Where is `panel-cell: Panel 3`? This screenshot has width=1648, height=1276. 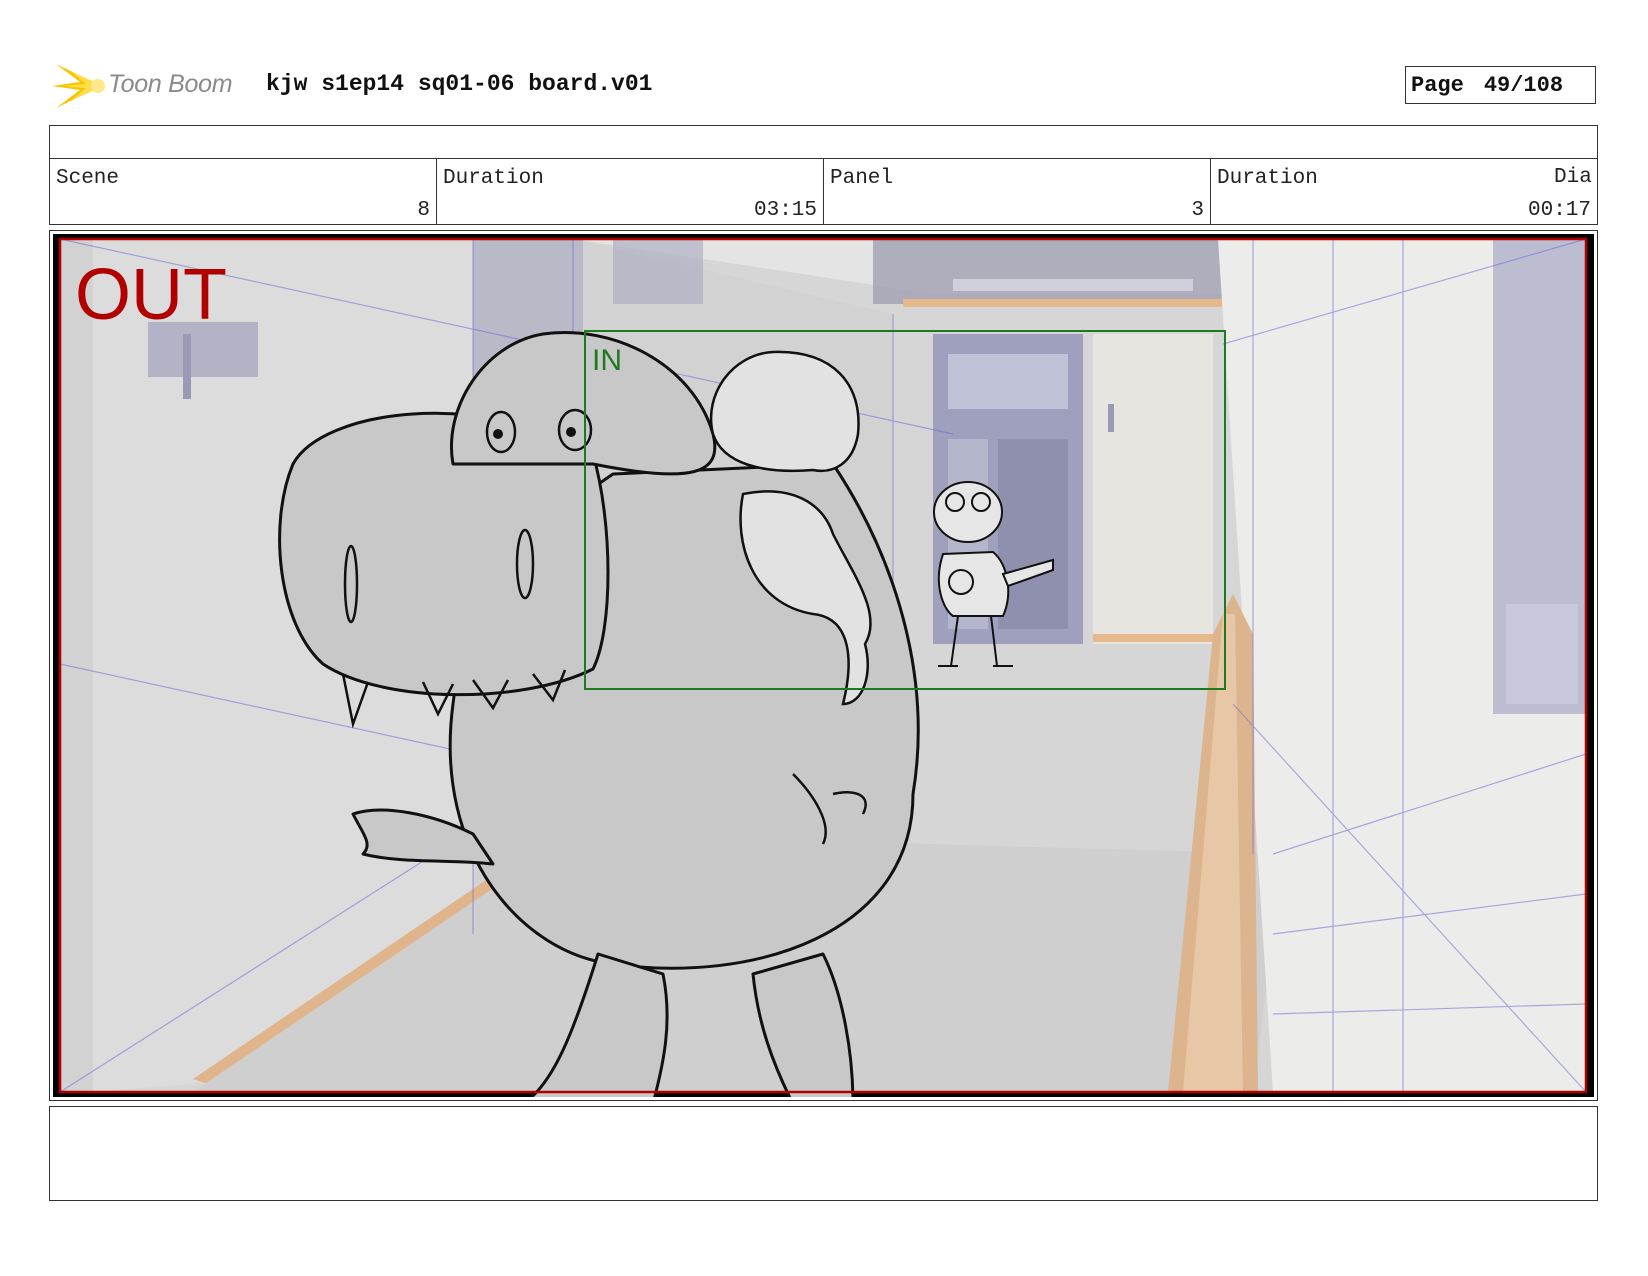
panel-cell: Panel 3 is located at coordinates (1017, 191).